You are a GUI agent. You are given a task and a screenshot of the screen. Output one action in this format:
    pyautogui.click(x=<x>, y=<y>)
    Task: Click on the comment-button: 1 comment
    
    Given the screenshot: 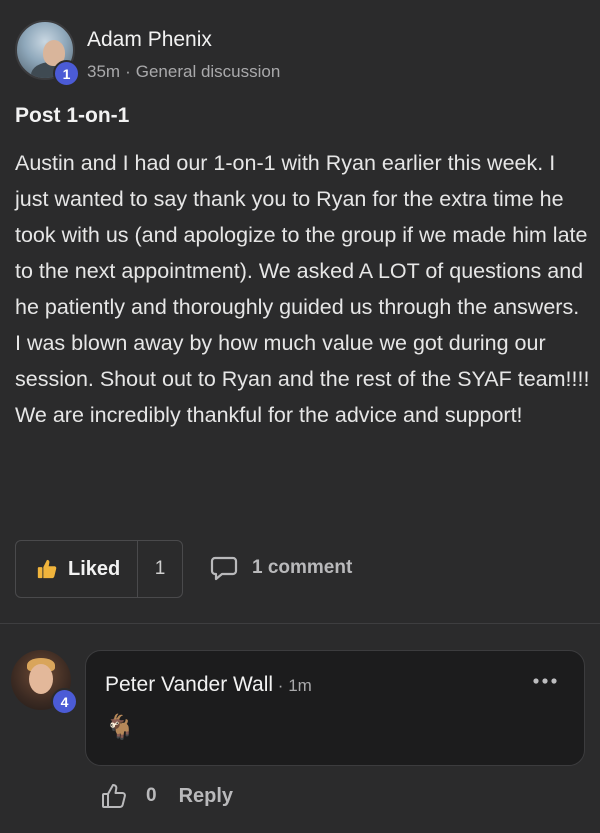 What is the action you would take?
    pyautogui.click(x=281, y=568)
    